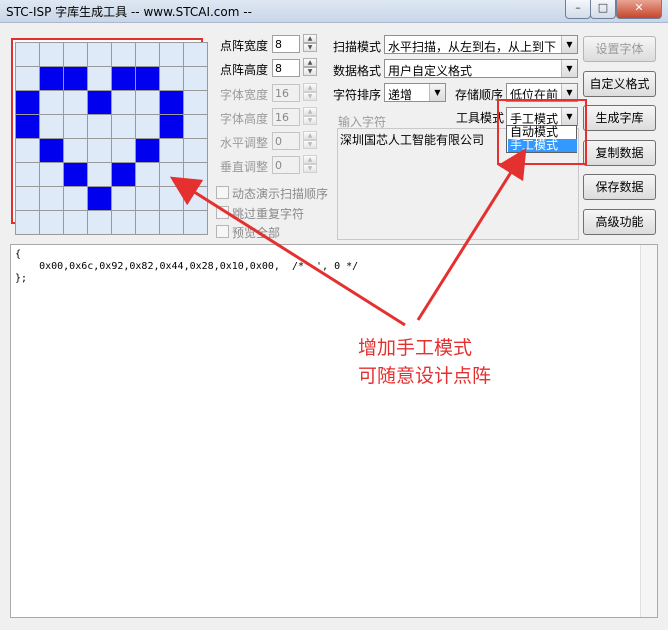 The height and width of the screenshot is (630, 668). What do you see at coordinates (287, 251) in the screenshot?
I see `arrow-to-grid` at bounding box center [287, 251].